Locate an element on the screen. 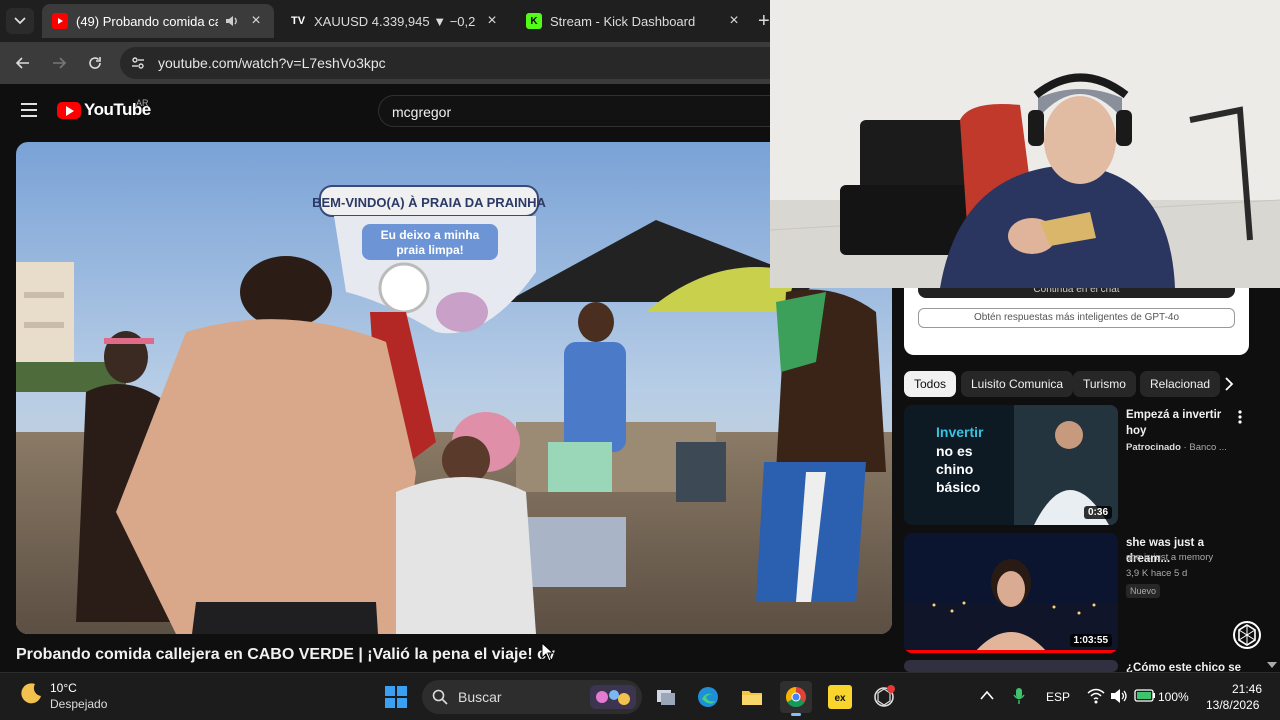  tab-youtube: (49) Probando comida calle × is located at coordinates (158, 21).